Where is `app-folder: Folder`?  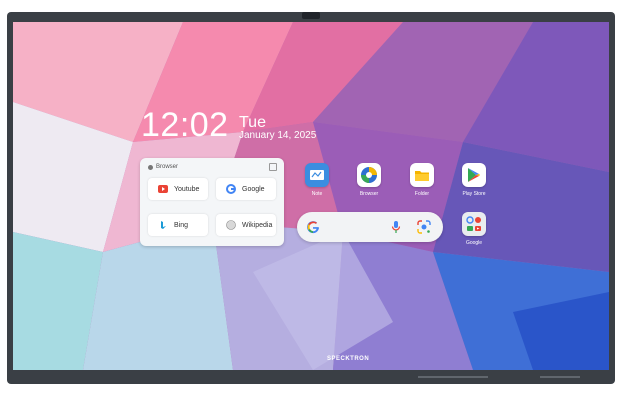 app-folder: Folder is located at coordinates (422, 180).